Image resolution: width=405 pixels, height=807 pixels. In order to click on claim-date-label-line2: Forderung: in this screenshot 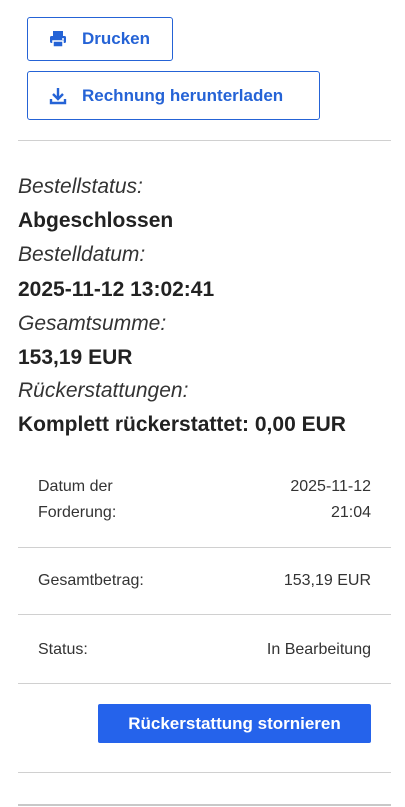, I will do `click(77, 512)`.